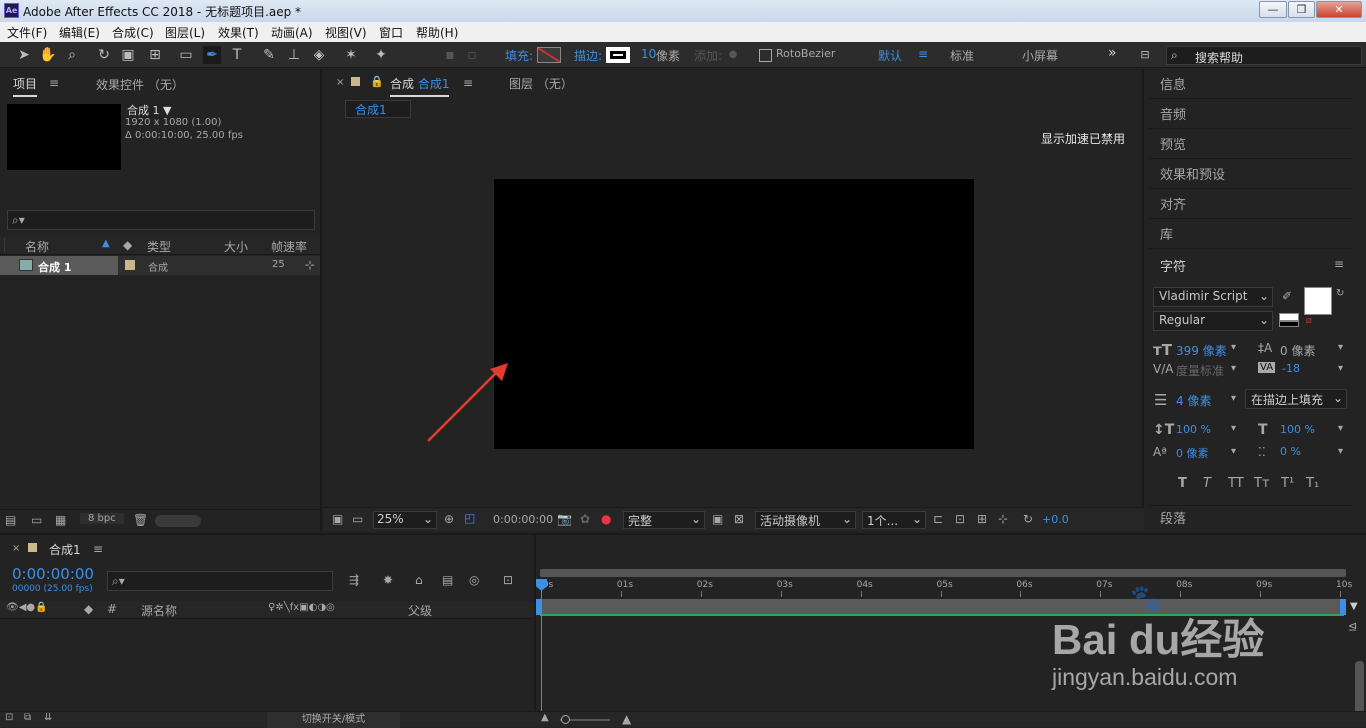 The height and width of the screenshot is (728, 1366). Describe the element at coordinates (88, 609) in the screenshot. I see `label-tag-icon: ◆` at that location.